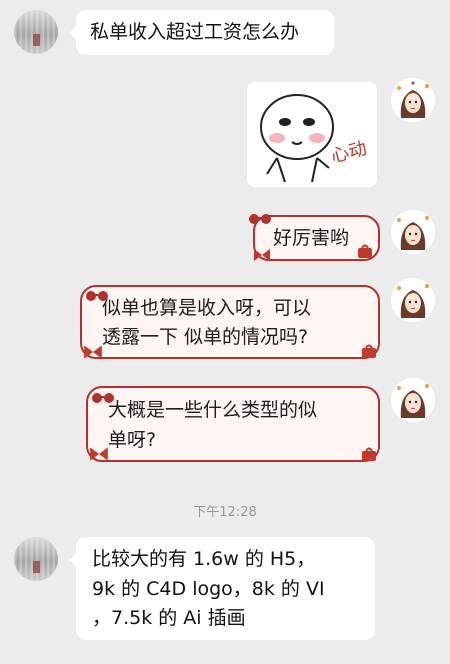 The width and height of the screenshot is (450, 664). I want to click on message-text: 好厉害哟, so click(311, 238).